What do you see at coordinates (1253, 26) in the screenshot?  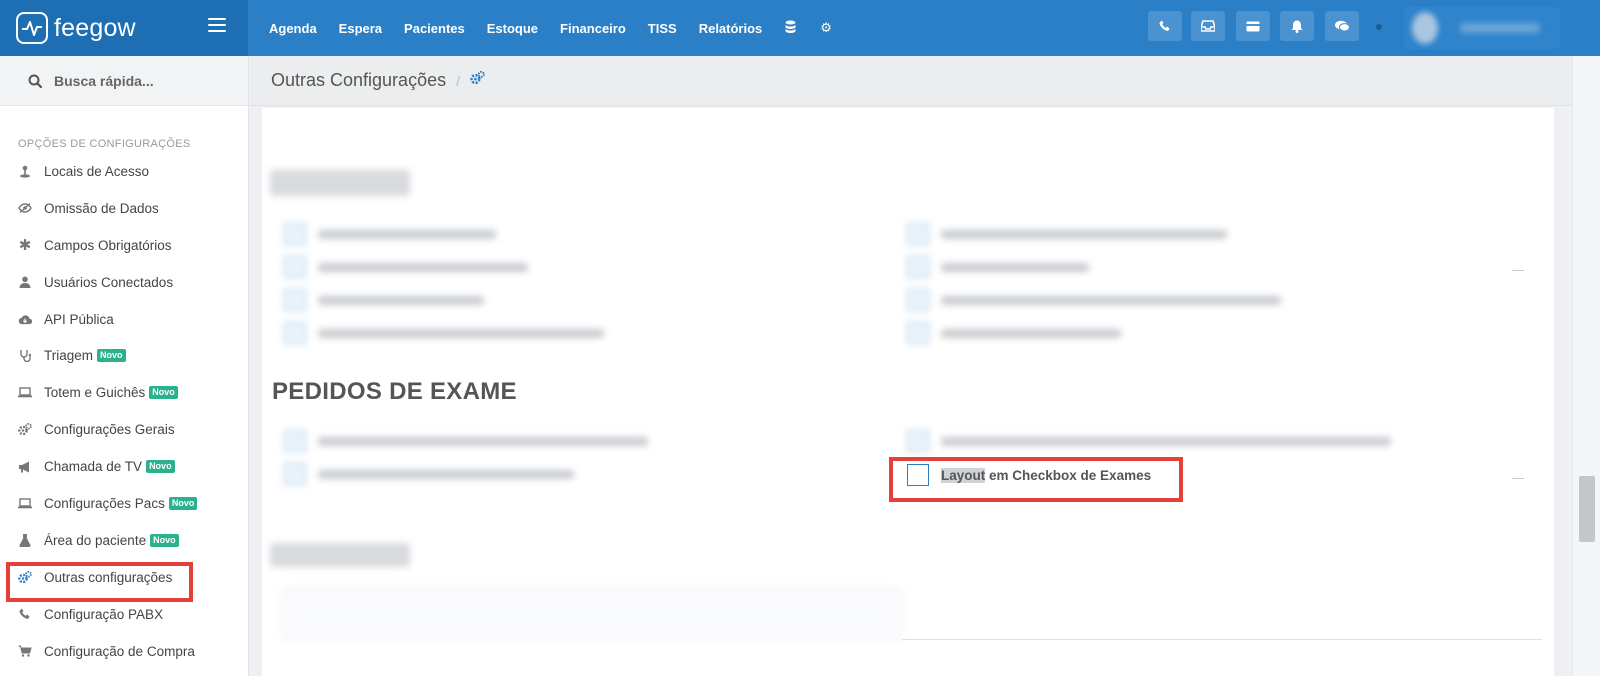 I see `card-icon` at bounding box center [1253, 26].